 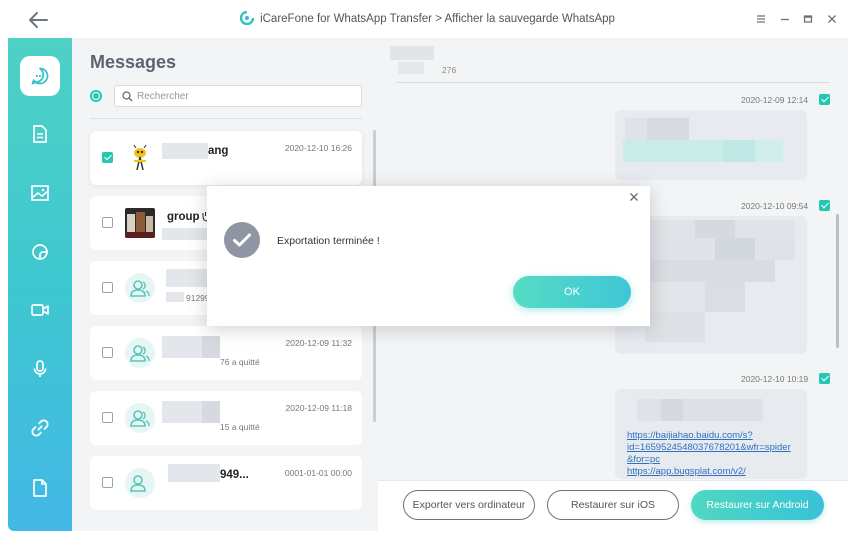 What do you see at coordinates (218, 151) in the screenshot?
I see `chat-name: ang` at bounding box center [218, 151].